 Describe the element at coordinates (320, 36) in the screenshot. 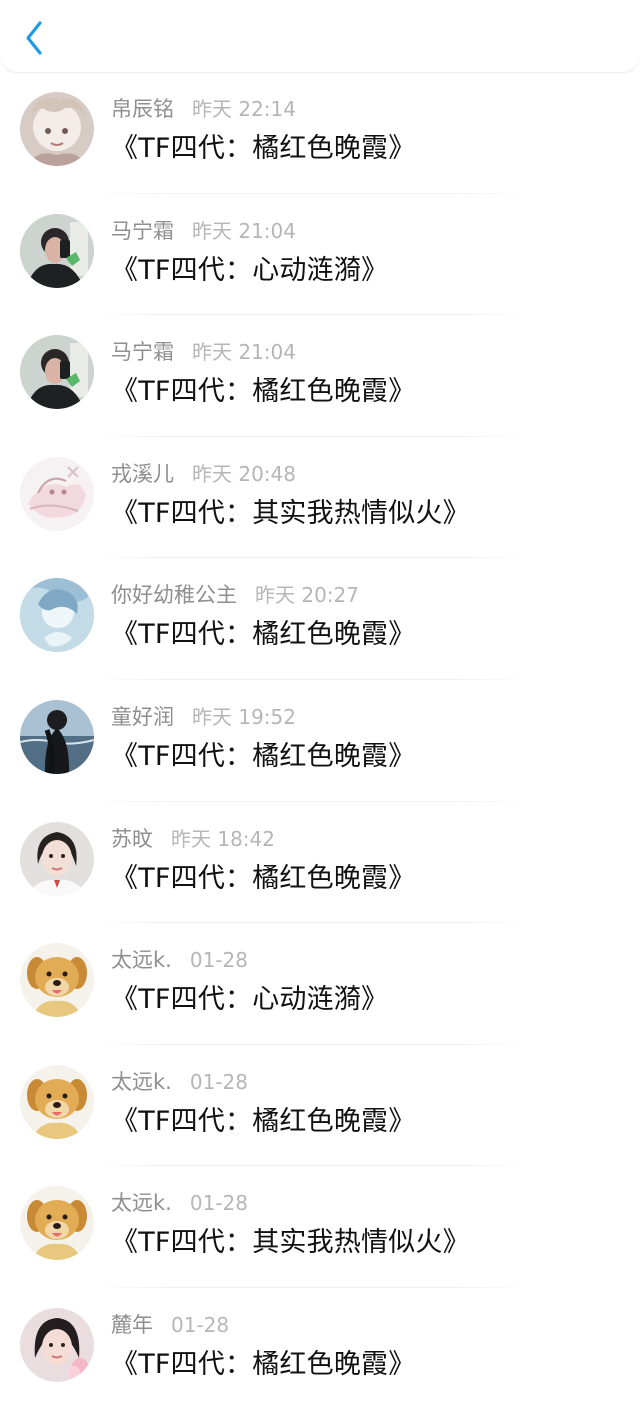

I see `top-bar` at that location.